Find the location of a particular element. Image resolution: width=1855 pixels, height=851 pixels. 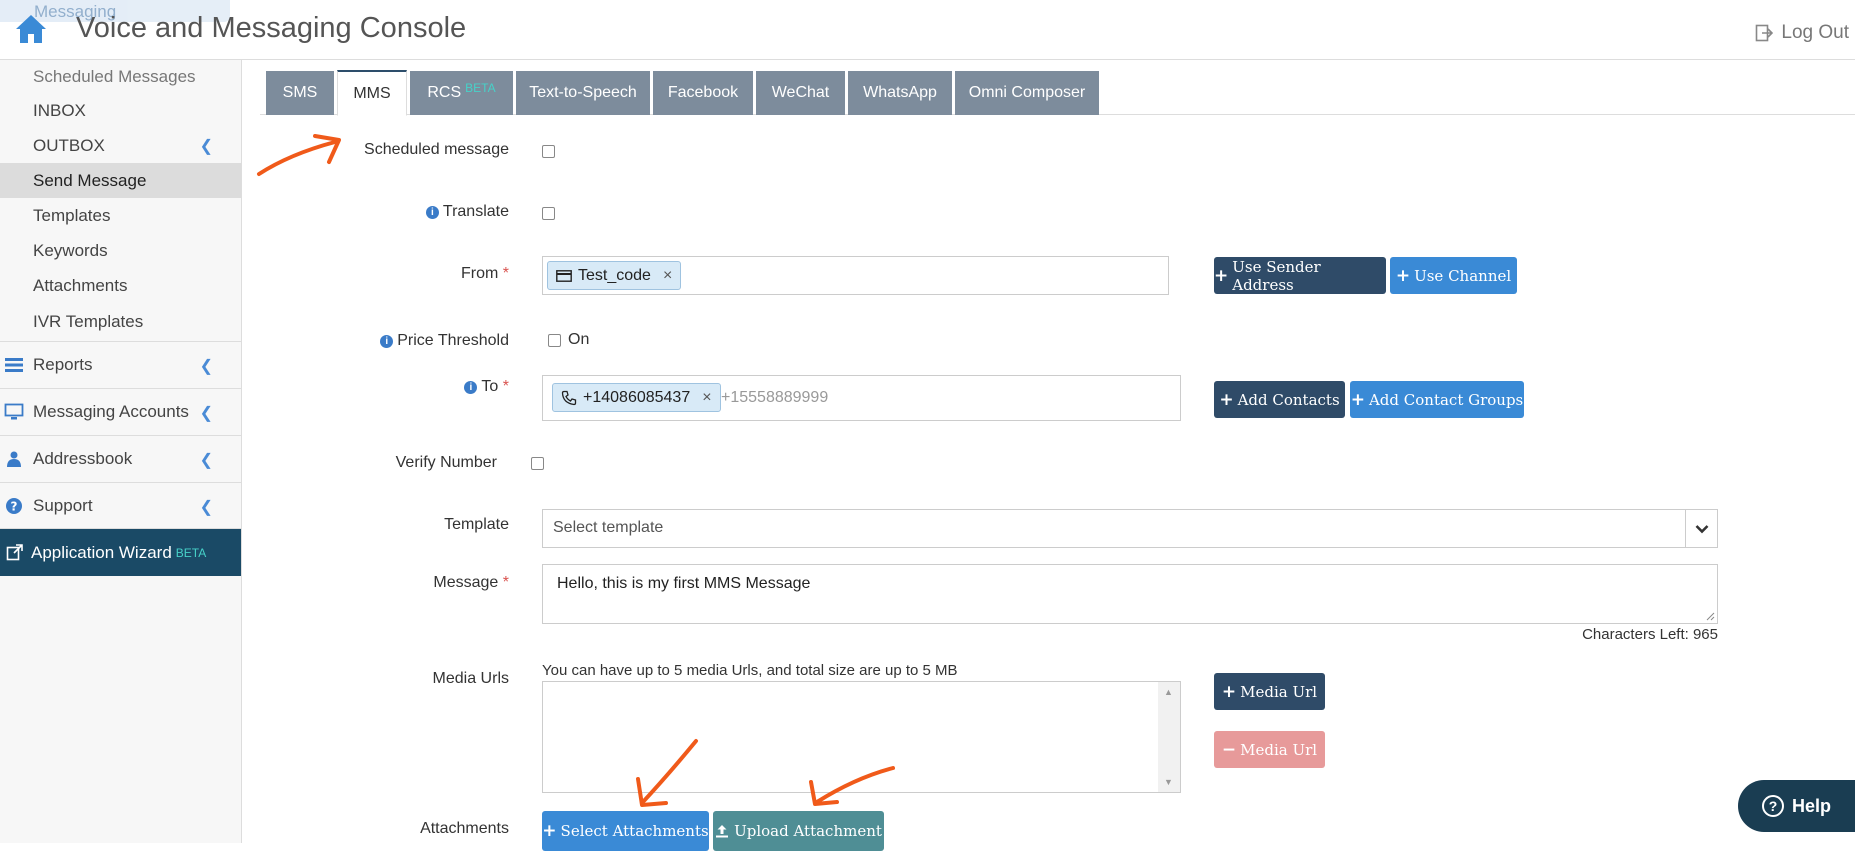

logout-button: Log Out is located at coordinates (1802, 33).